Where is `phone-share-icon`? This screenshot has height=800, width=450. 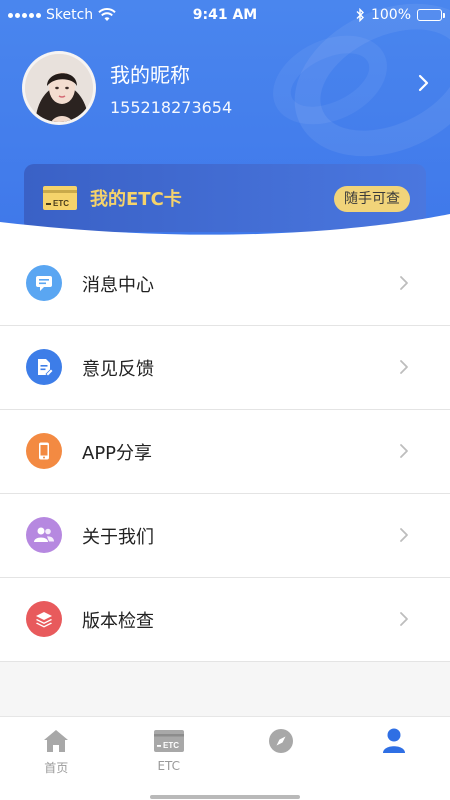 phone-share-icon is located at coordinates (44, 451).